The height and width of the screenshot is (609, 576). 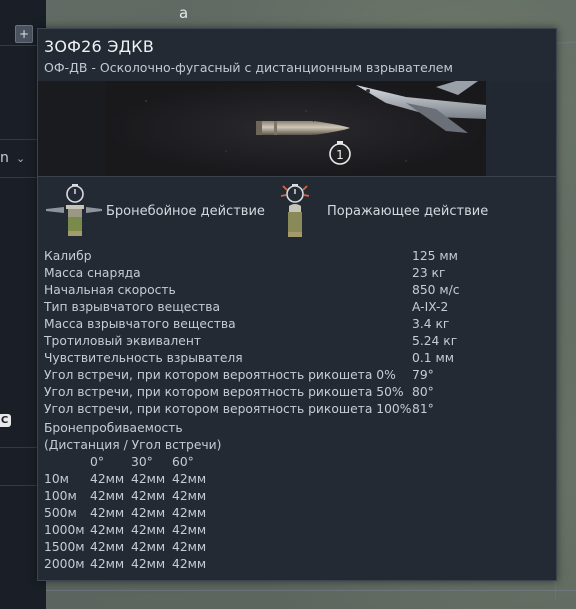 I want to click on param-value: 23 кг, so click(x=429, y=273).